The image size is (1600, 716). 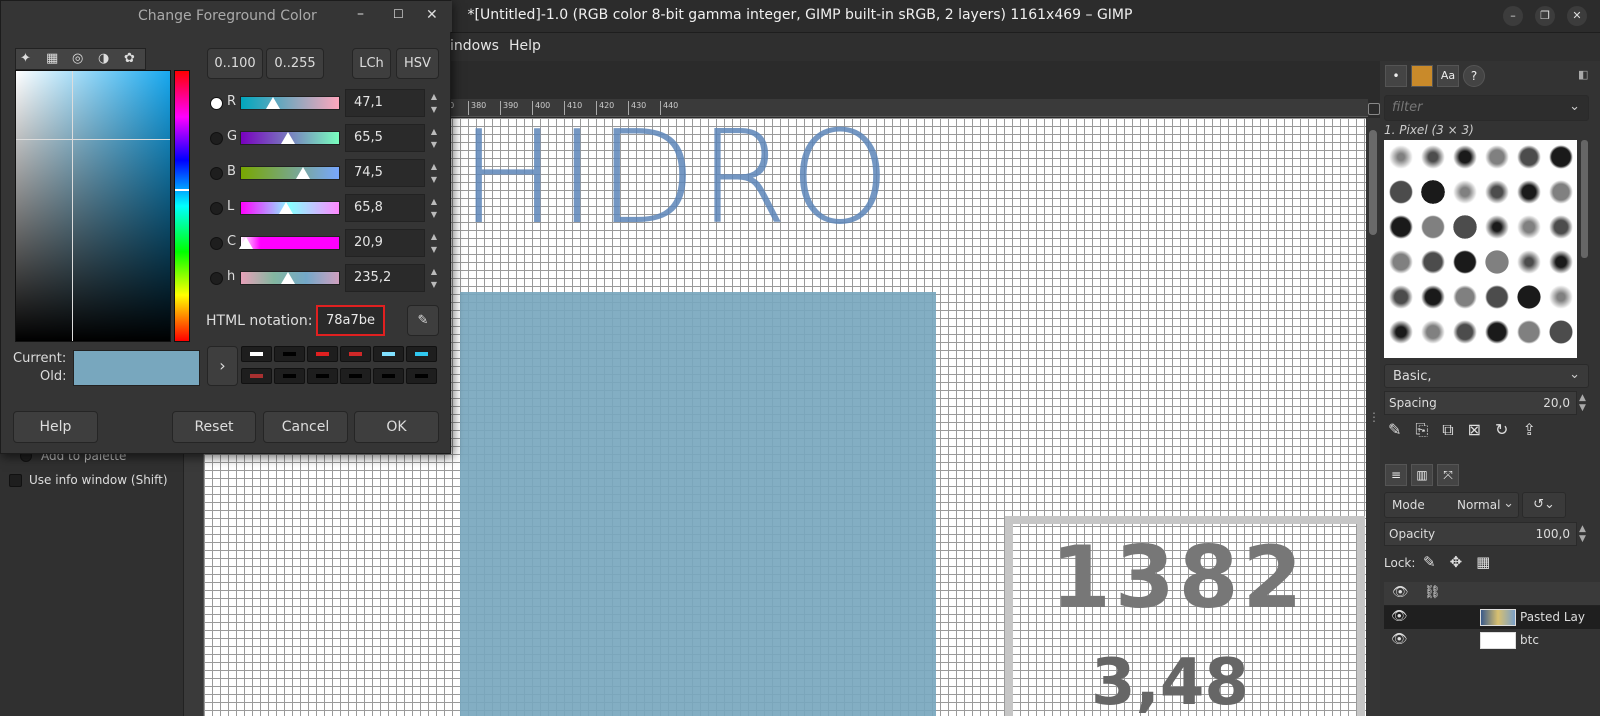 I want to click on channel-value-input: 65,8, so click(x=385, y=208).